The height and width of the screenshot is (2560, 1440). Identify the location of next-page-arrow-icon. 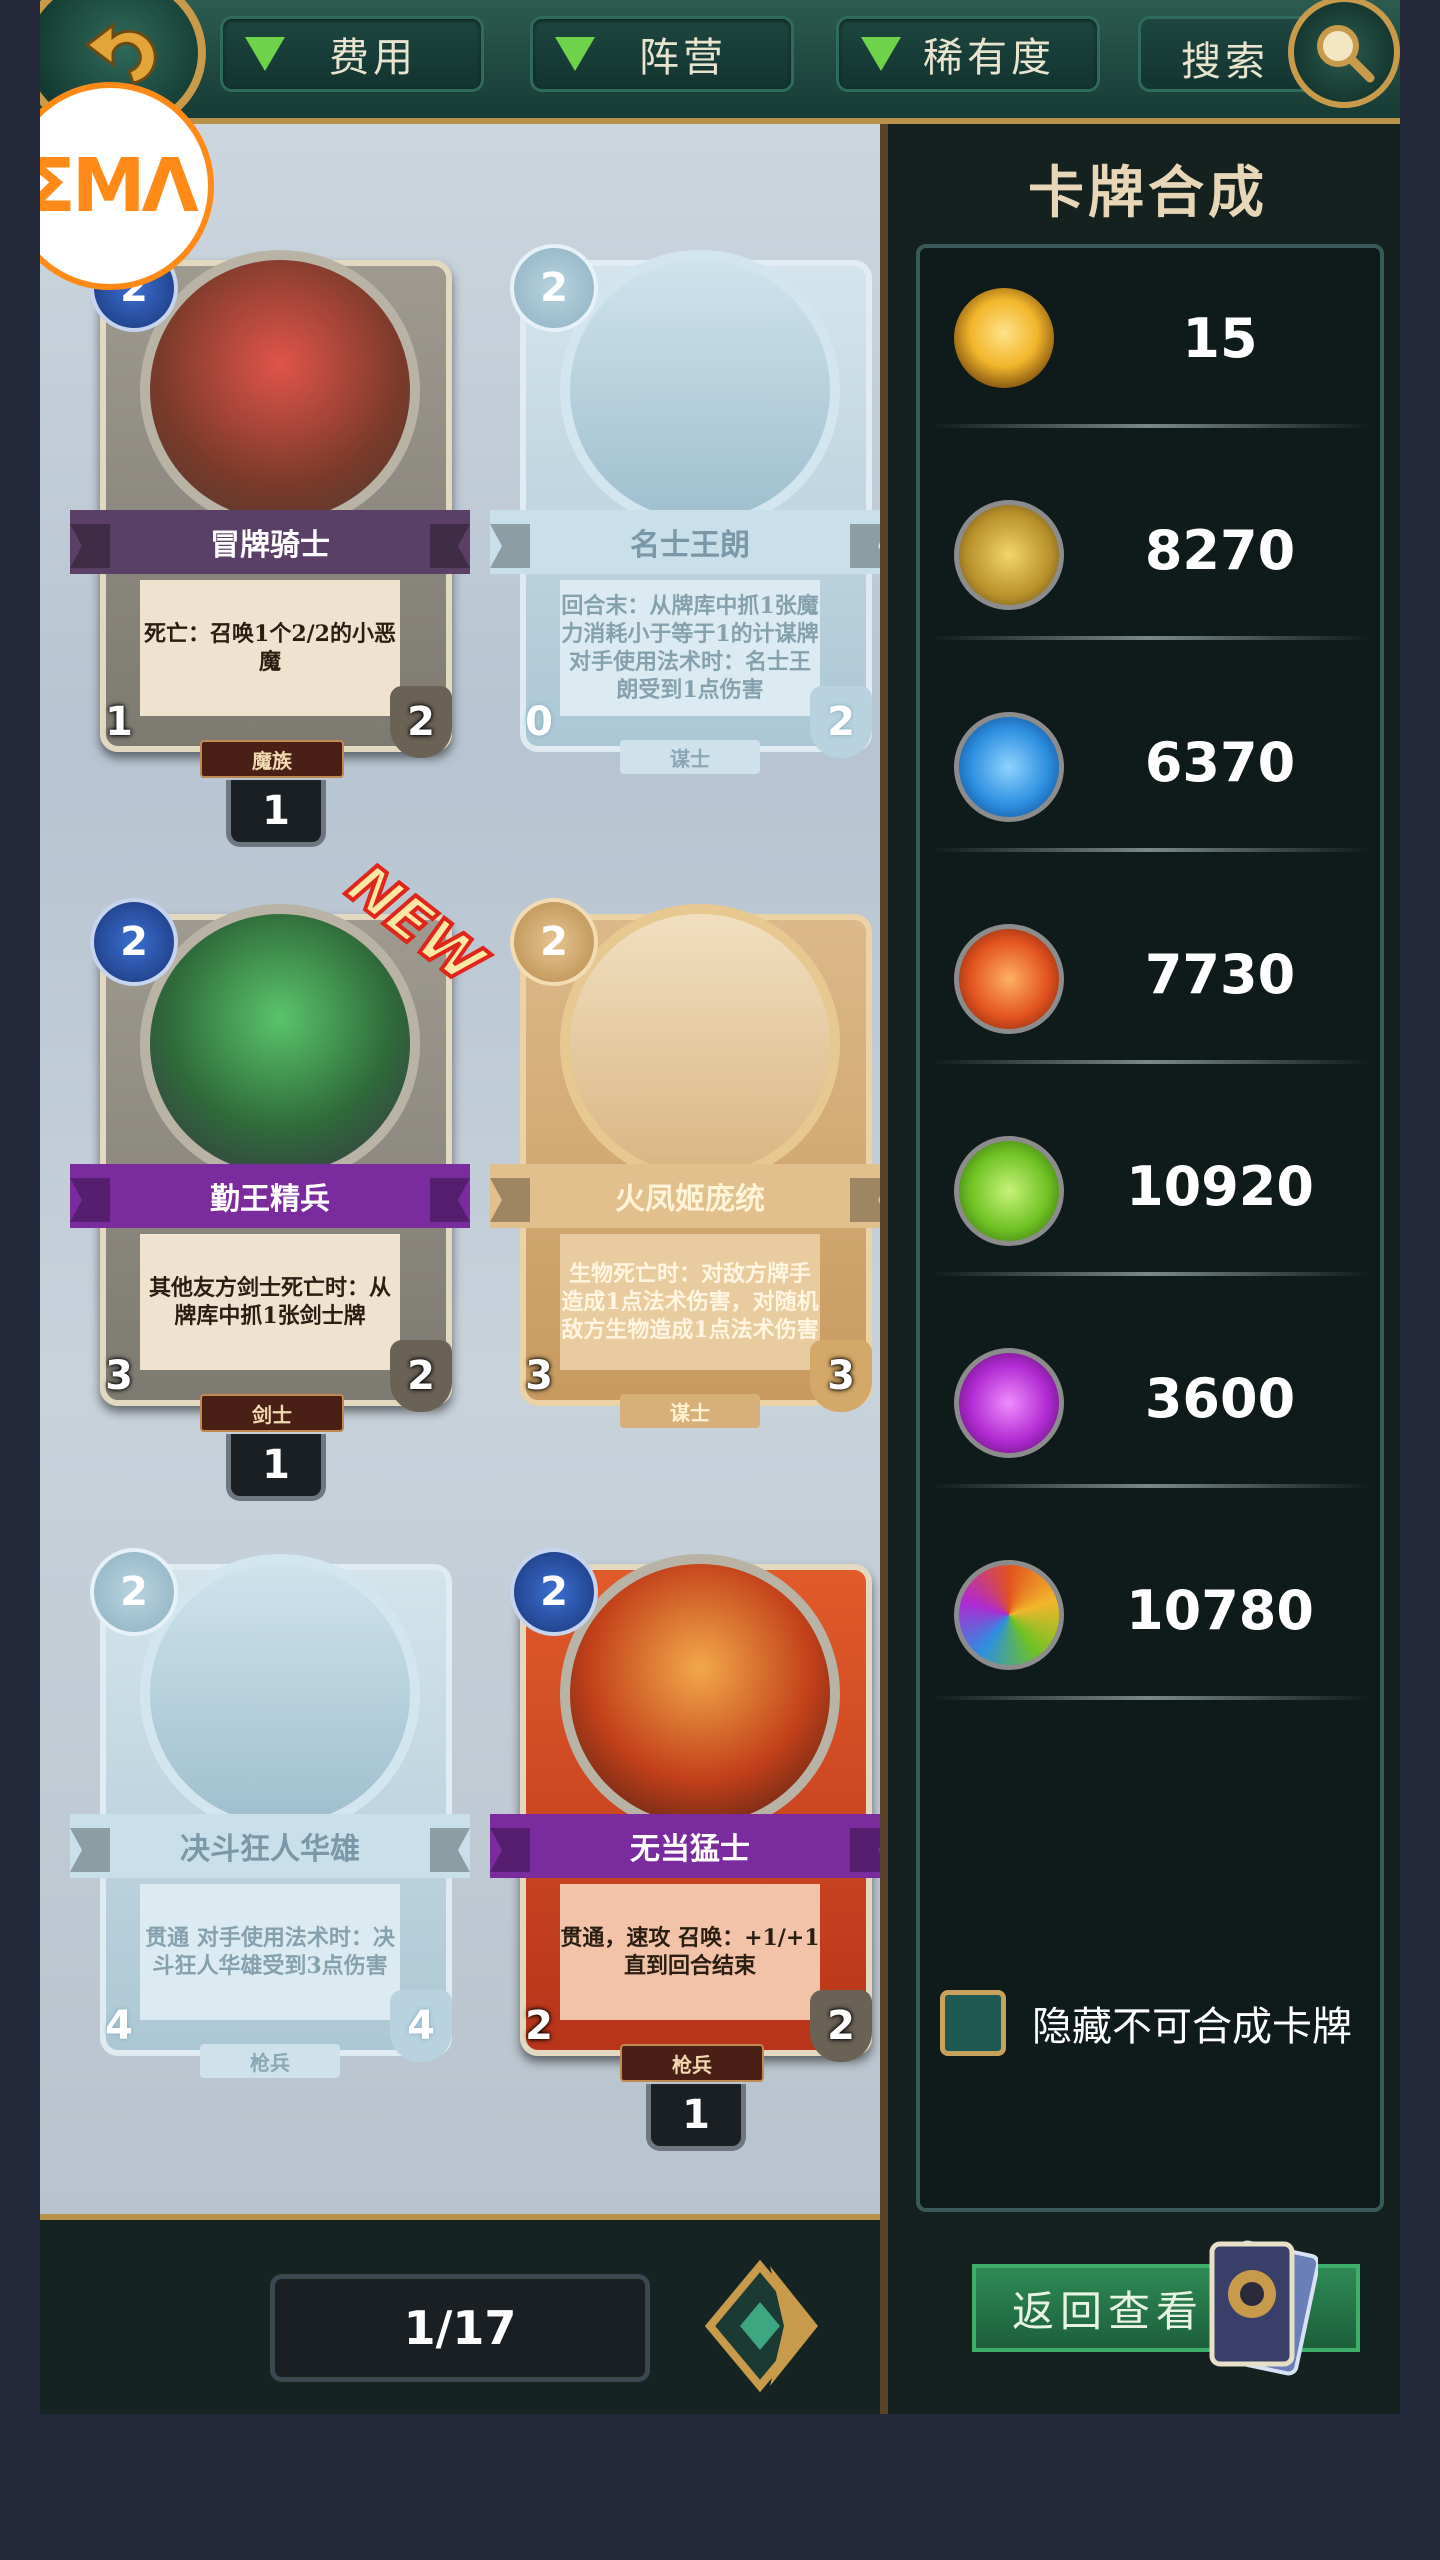
(760, 2326).